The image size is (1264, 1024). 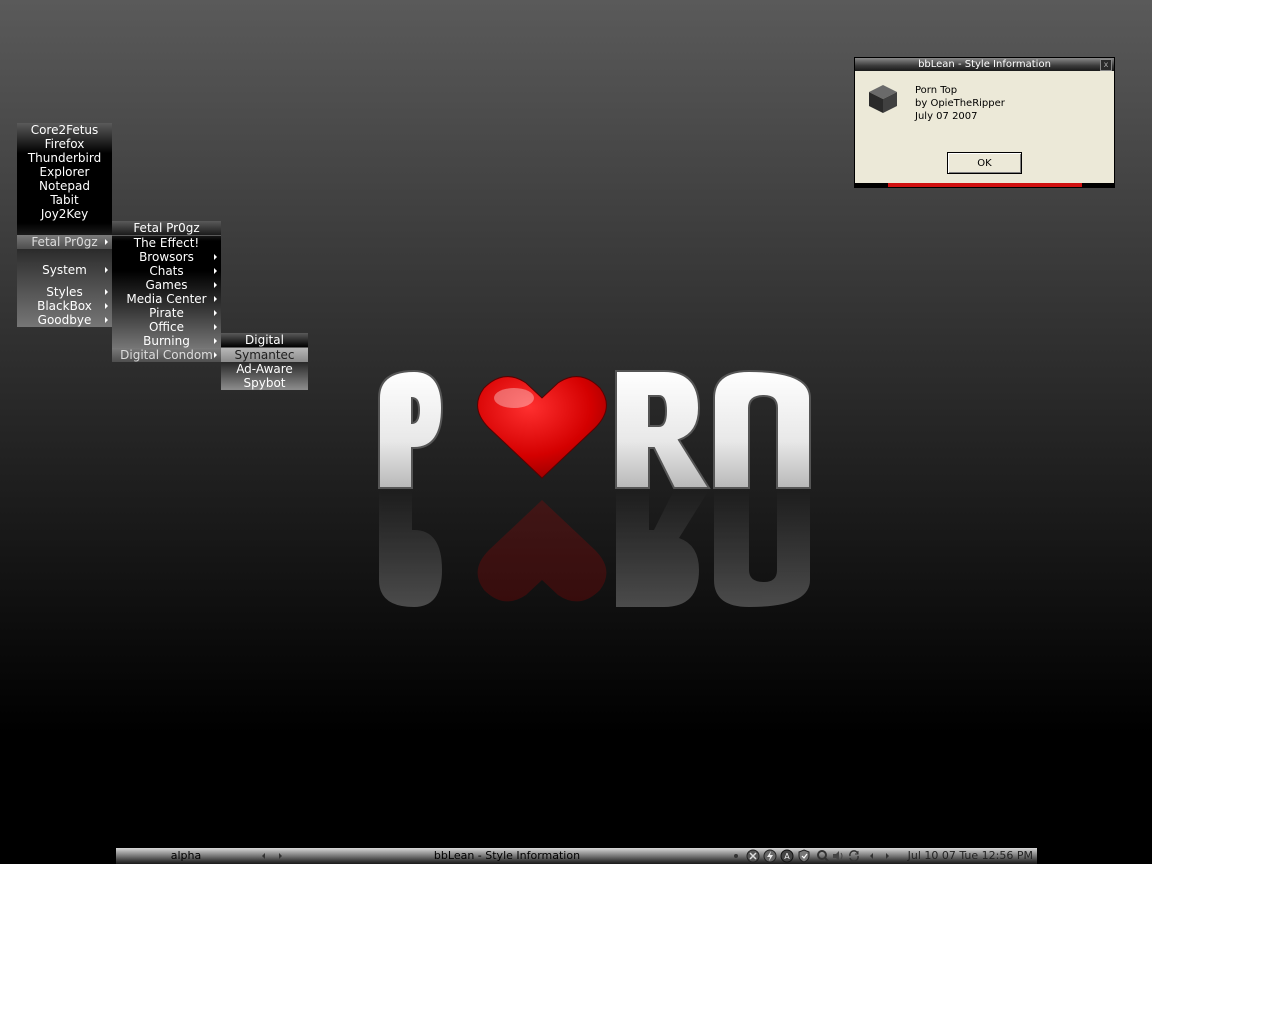 I want to click on menu-item-pirate: Pirate, so click(x=166, y=313).